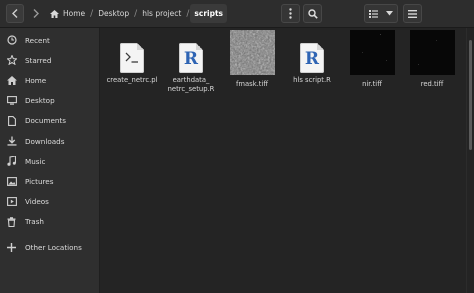  I want to click on sidebar-item-label: Music, so click(35, 161).